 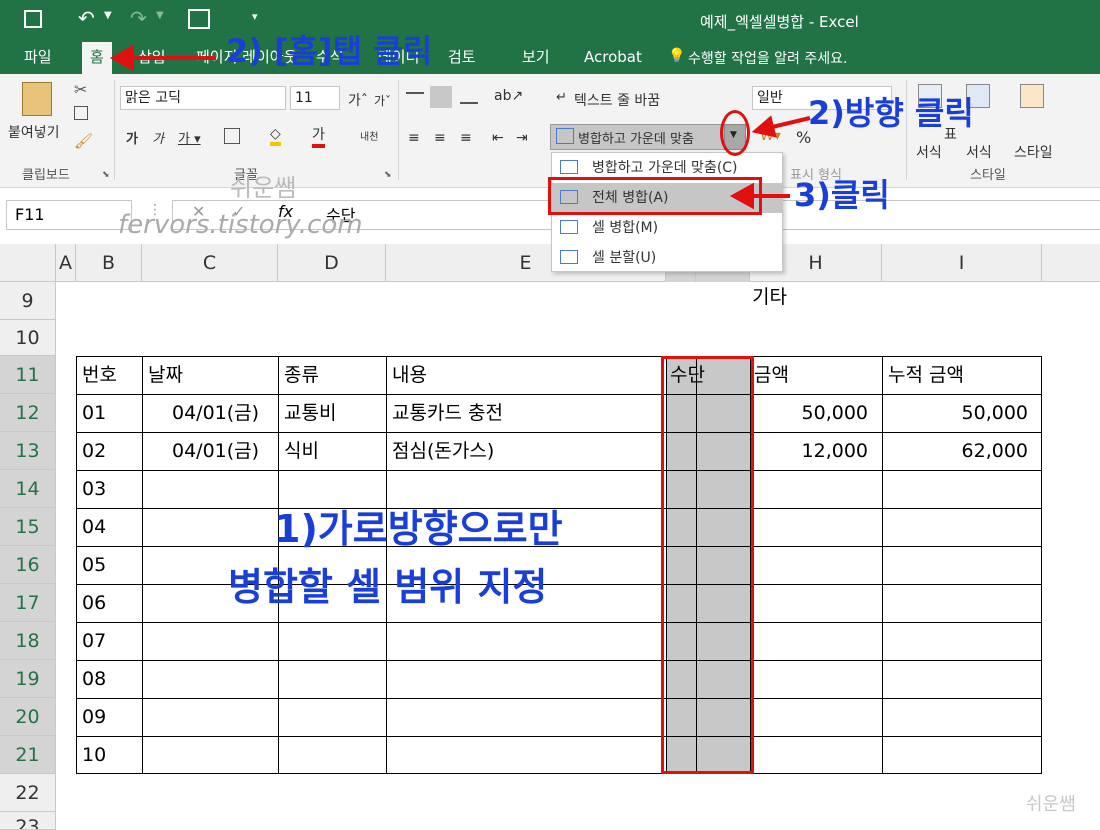 I want to click on format-painter-icon: 🖌, so click(x=83, y=141).